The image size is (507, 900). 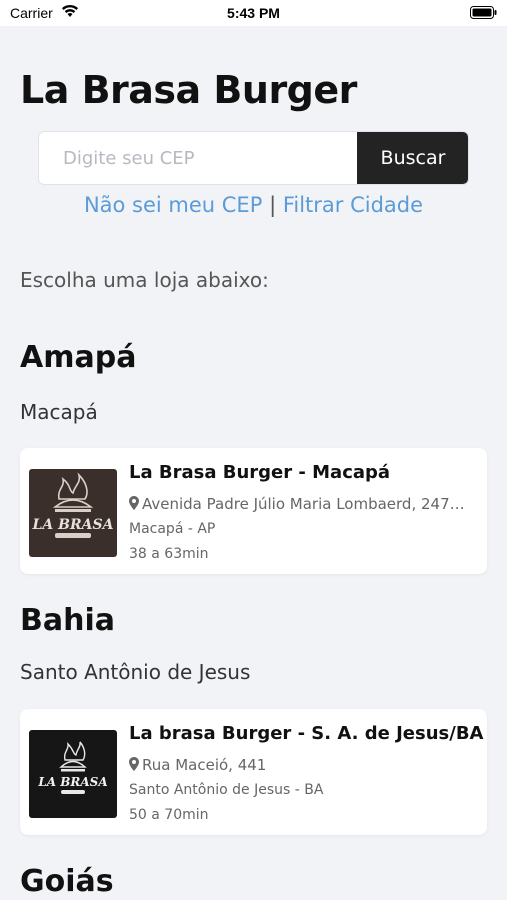 I want to click on delivery-time: 38 a 63min, so click(x=169, y=554).